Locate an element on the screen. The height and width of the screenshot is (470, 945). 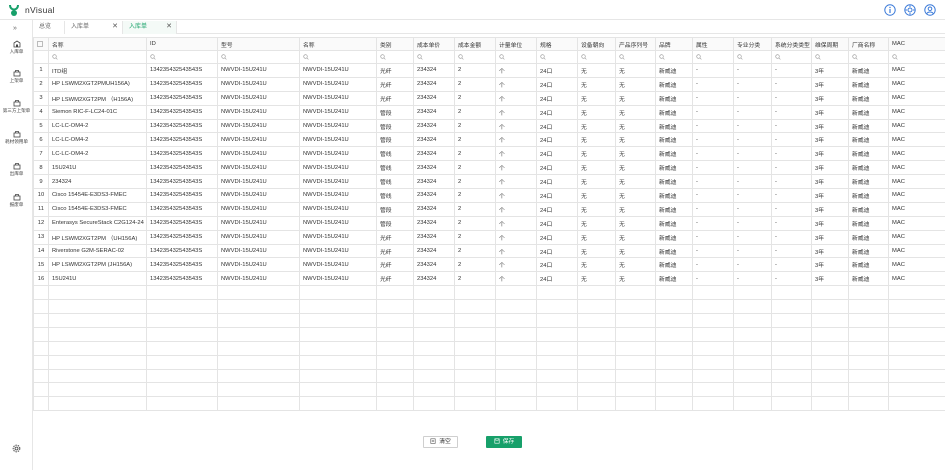
column-header: 系统分类类型 is located at coordinates (791, 44).